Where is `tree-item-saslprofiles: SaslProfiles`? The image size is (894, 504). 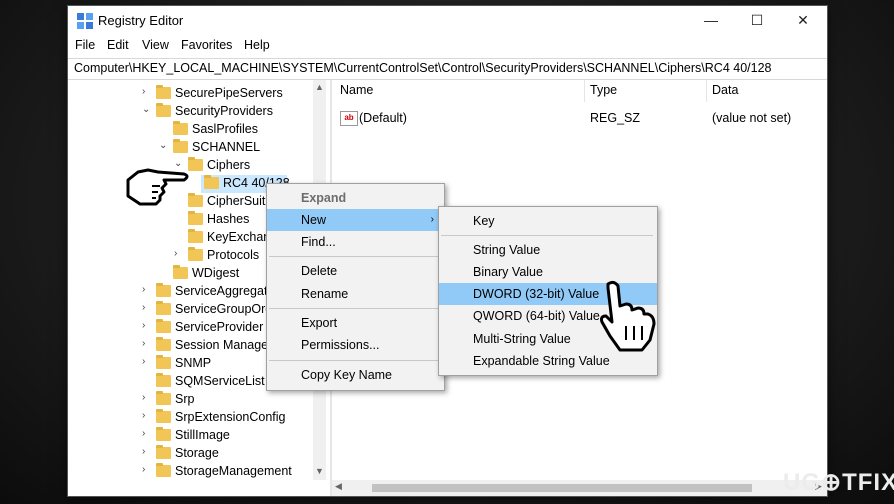 tree-item-saslprofiles: SaslProfiles is located at coordinates (190, 130).